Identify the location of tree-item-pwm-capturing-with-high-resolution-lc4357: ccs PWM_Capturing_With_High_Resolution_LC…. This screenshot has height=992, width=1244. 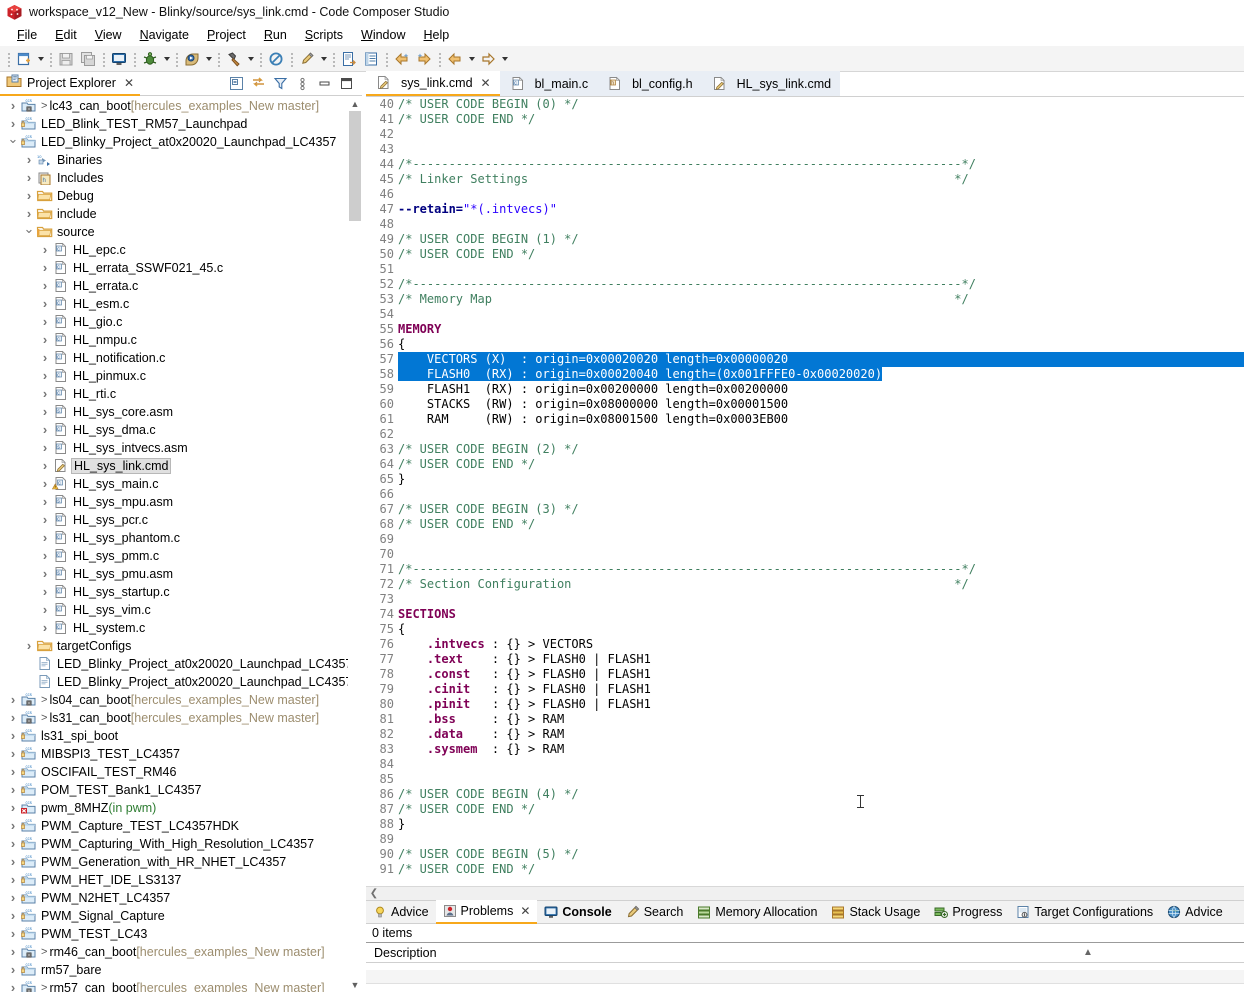
(181, 844).